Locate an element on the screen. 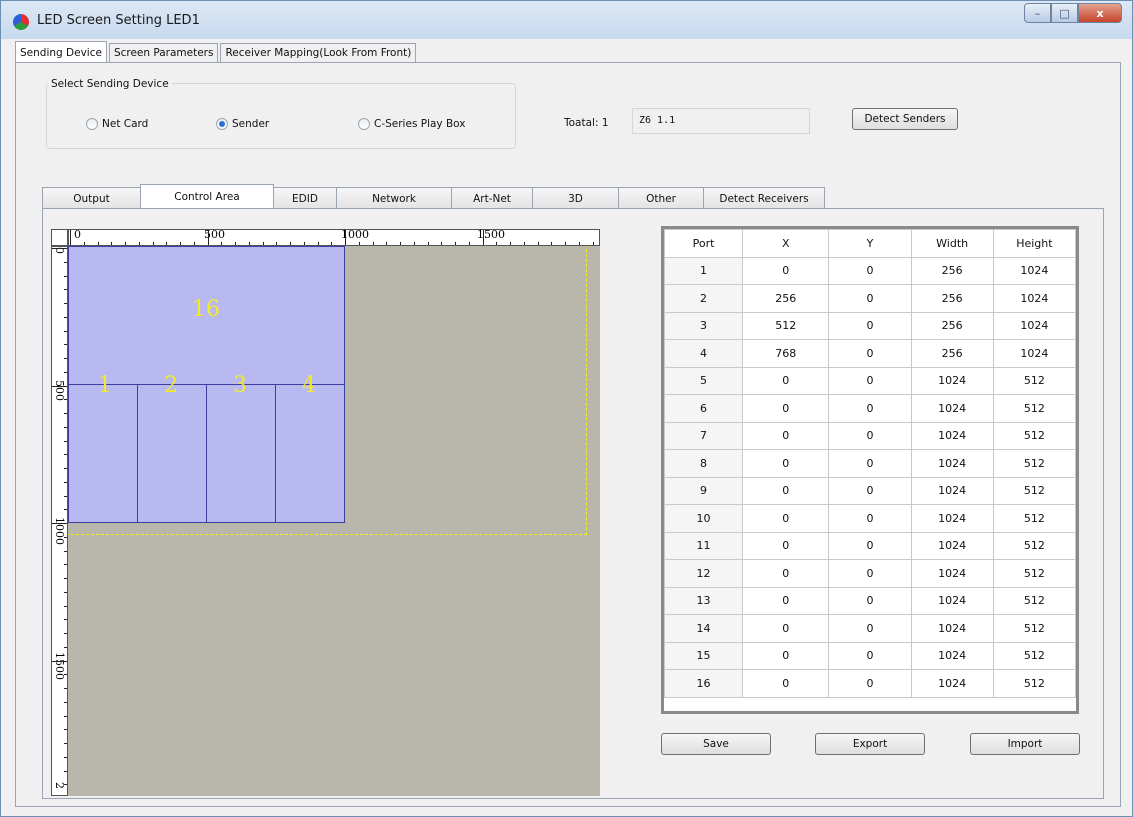  radio-c-series-play-box: C-Series Play Box is located at coordinates (412, 124).